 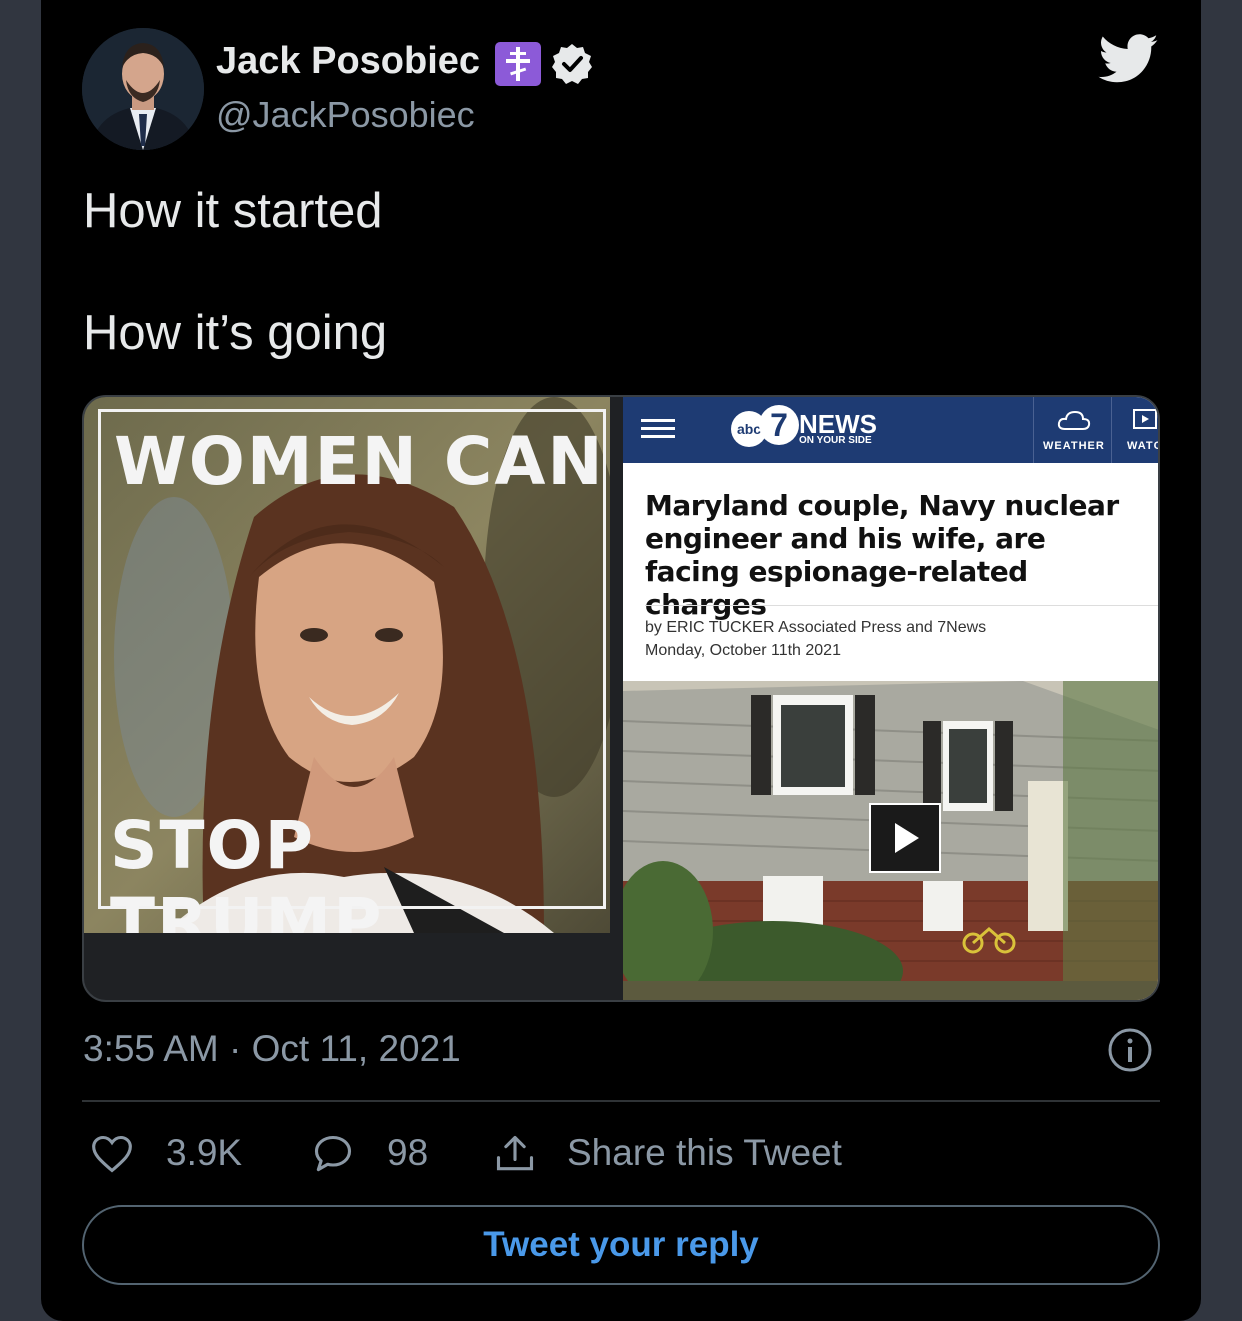 What do you see at coordinates (890, 430) in the screenshot?
I see `abc7-header: abc 7 NEWS ON YOUR SIDE WEATHER WATC` at bounding box center [890, 430].